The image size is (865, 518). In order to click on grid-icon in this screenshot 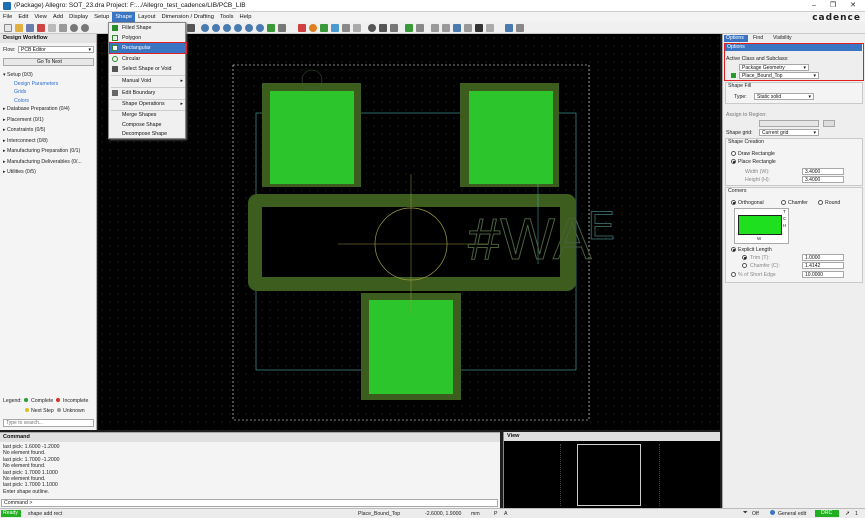, I will do `click(335, 28)`.